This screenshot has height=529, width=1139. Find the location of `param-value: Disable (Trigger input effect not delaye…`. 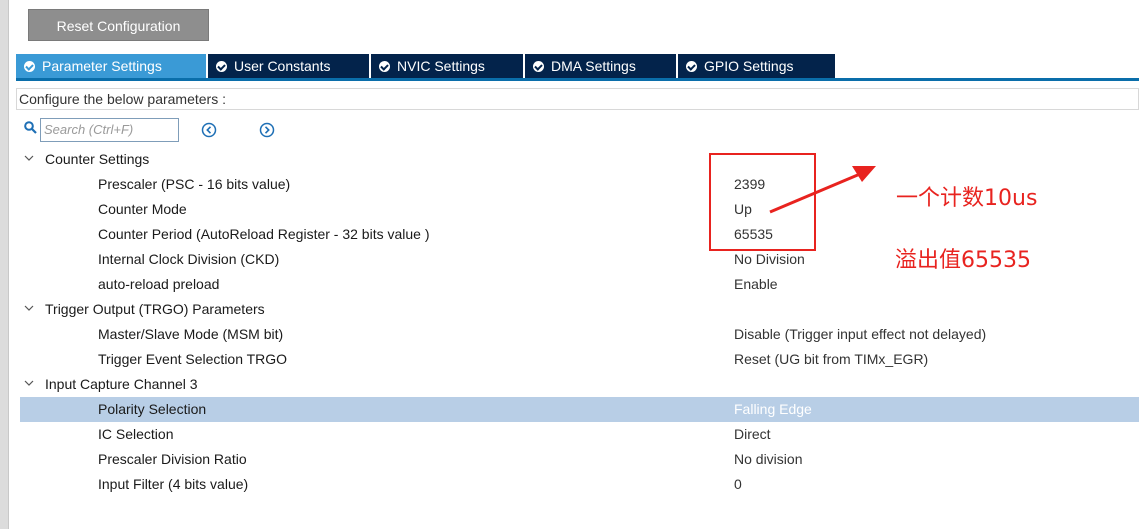

param-value: Disable (Trigger input effect not delaye… is located at coordinates (860, 334).